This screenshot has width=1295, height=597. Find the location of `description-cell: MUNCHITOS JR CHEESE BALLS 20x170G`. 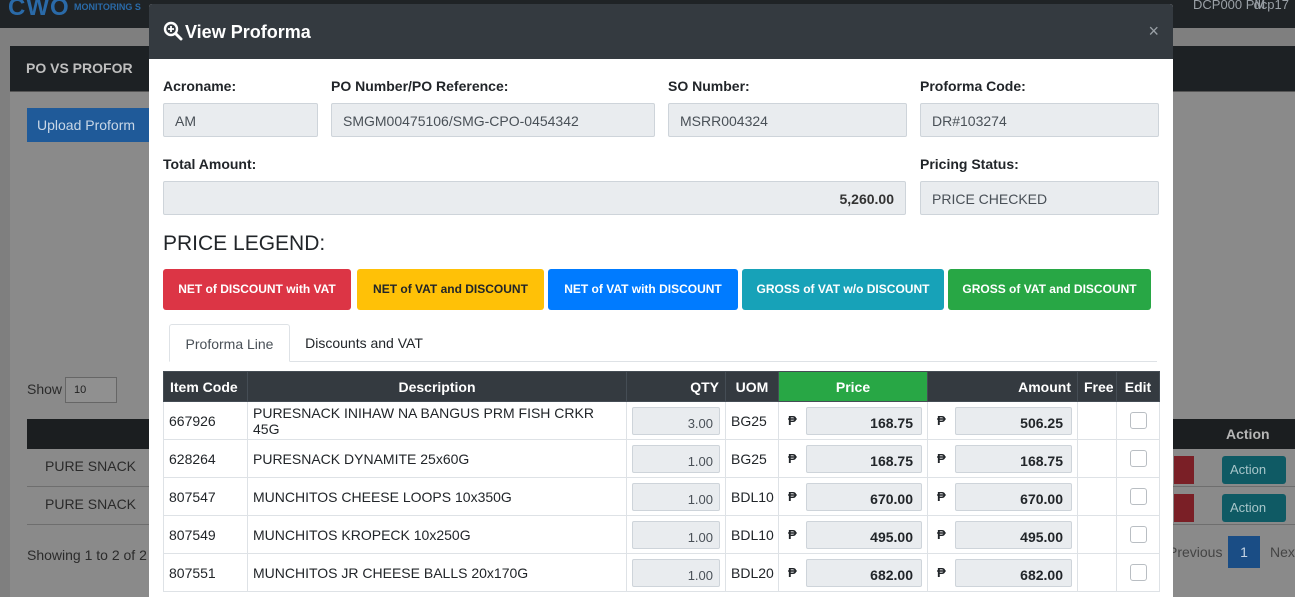

description-cell: MUNCHITOS JR CHEESE BALLS 20x170G is located at coordinates (437, 572).